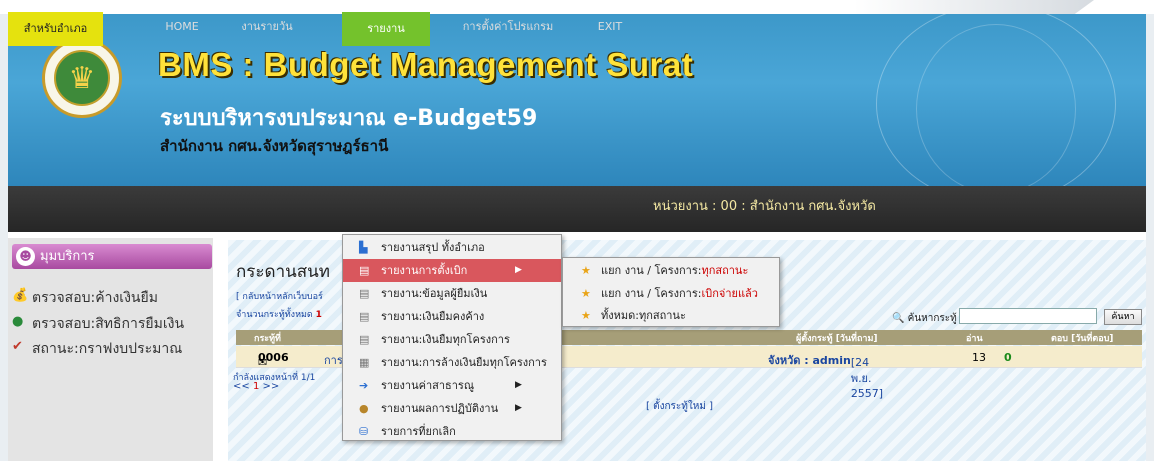  Describe the element at coordinates (974, 7) in the screenshot. I see `top-tab-shape` at that location.